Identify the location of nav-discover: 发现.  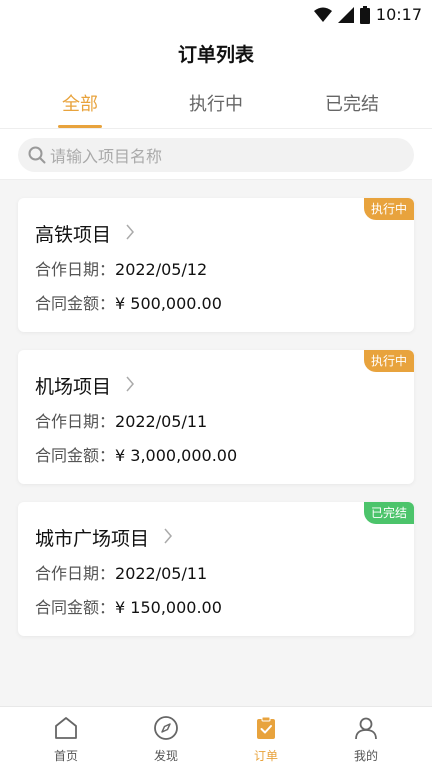
(166, 739).